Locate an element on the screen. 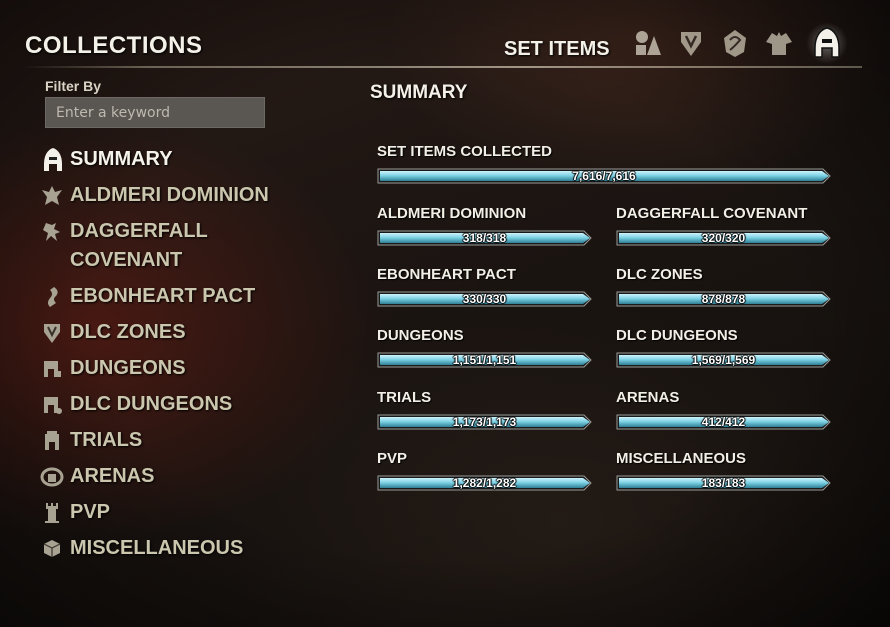 Image resolution: width=890 pixels, height=627 pixels. nav-item-label: ALDMERI DOMINION is located at coordinates (169, 195).